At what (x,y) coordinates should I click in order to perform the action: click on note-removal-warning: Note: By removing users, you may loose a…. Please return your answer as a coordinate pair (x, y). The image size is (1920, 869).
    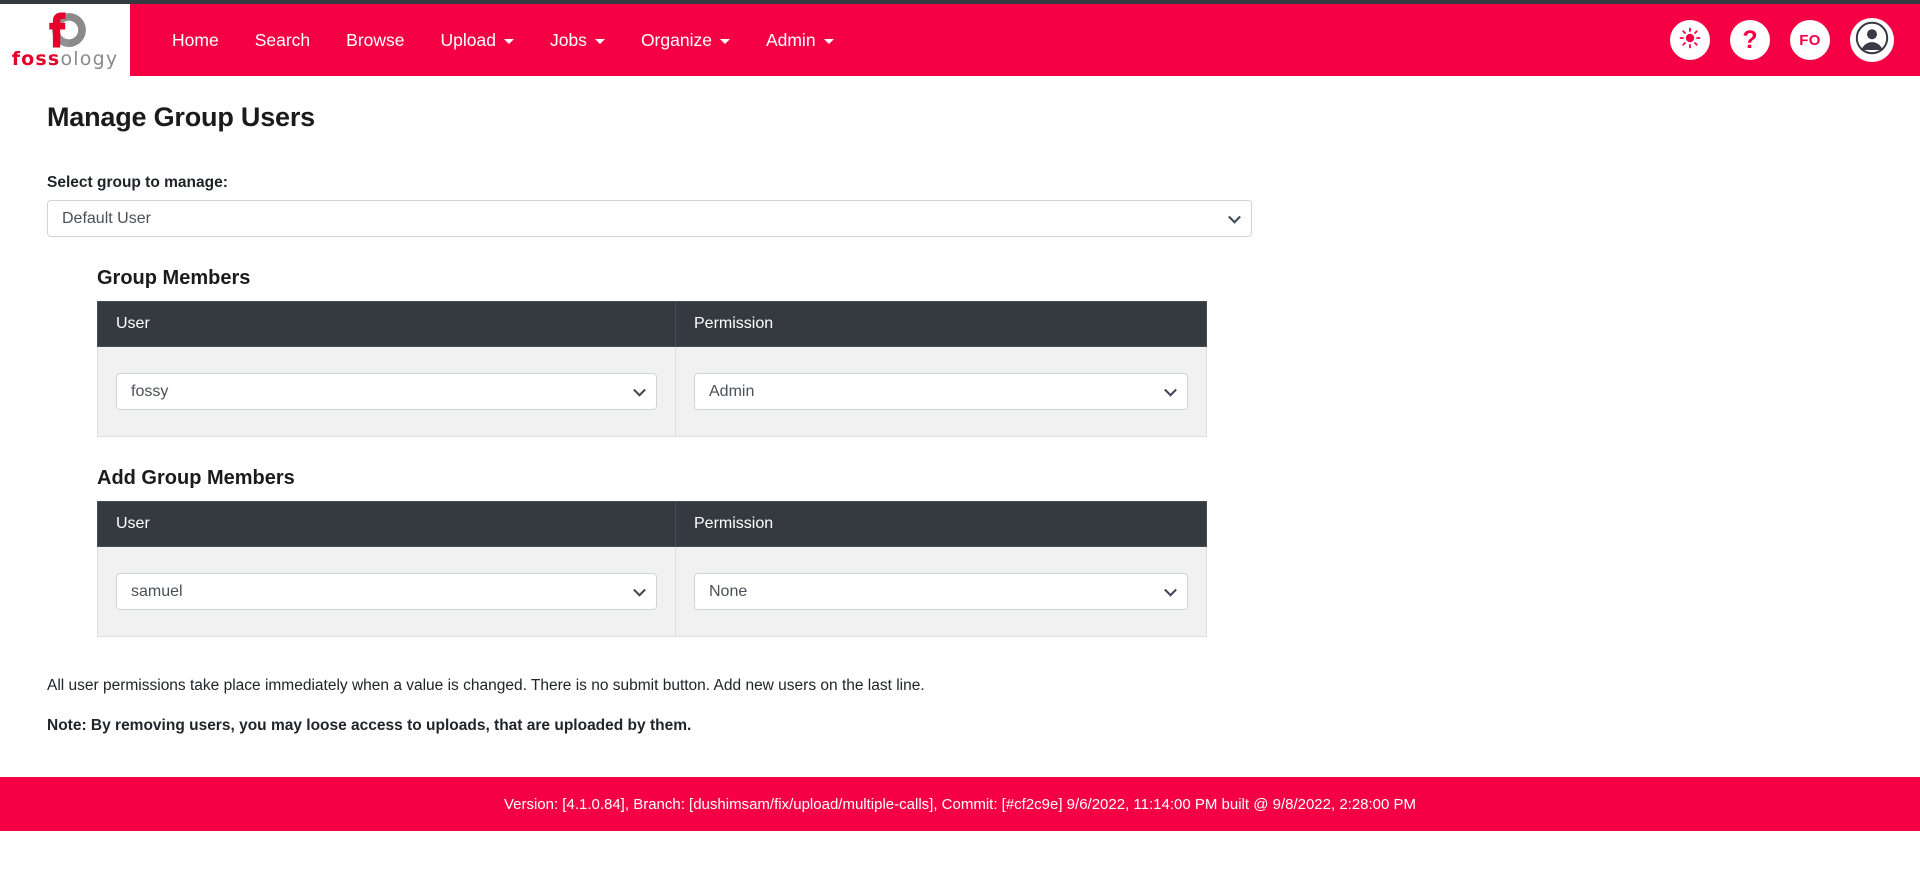
    Looking at the image, I should click on (369, 725).